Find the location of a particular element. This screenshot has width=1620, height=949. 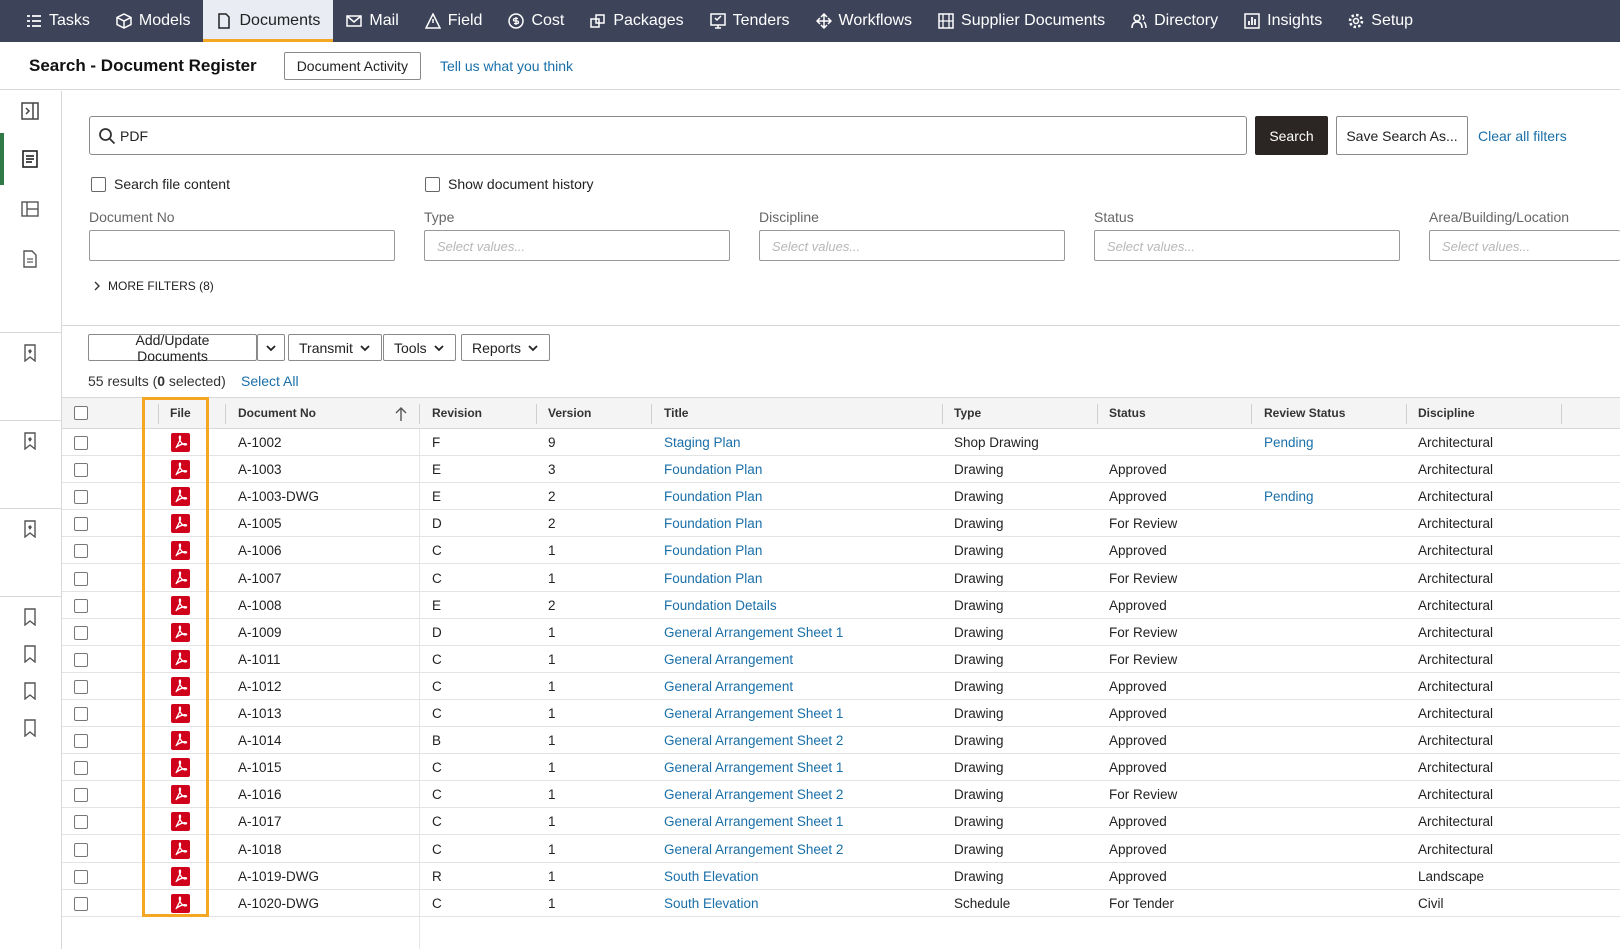

nav-item-mail: Mail is located at coordinates (372, 21).